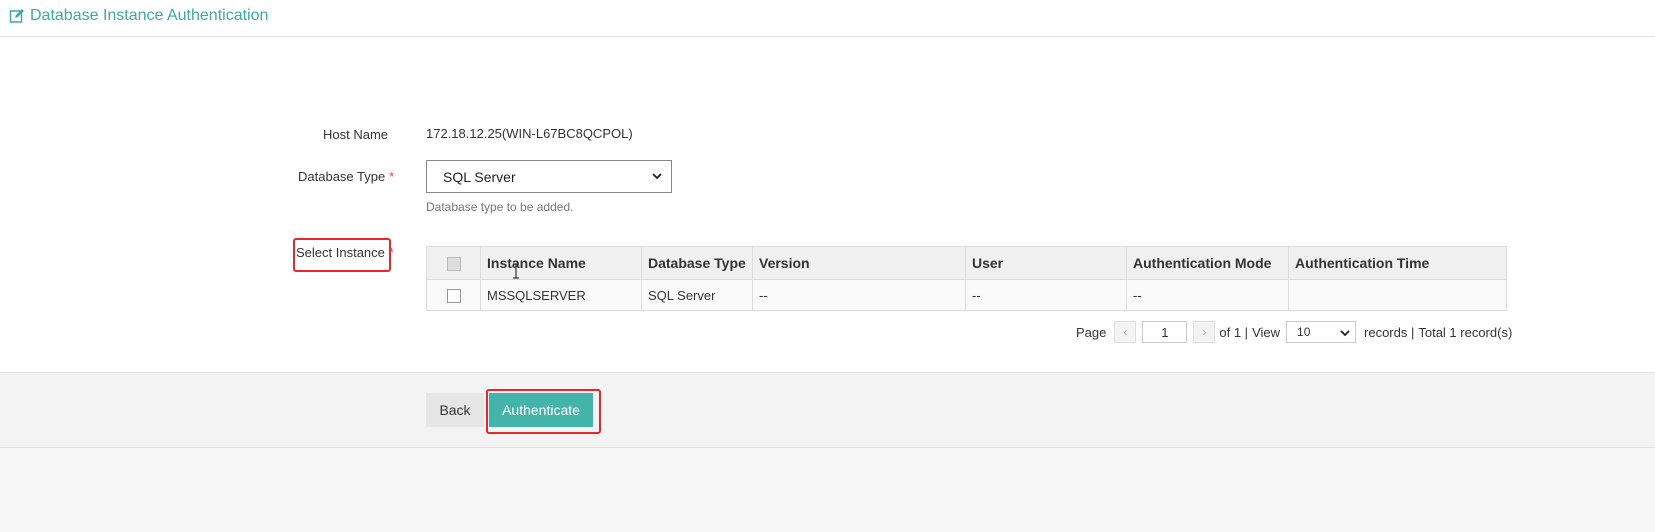  What do you see at coordinates (561, 263) in the screenshot?
I see `column-header: Instance Name` at bounding box center [561, 263].